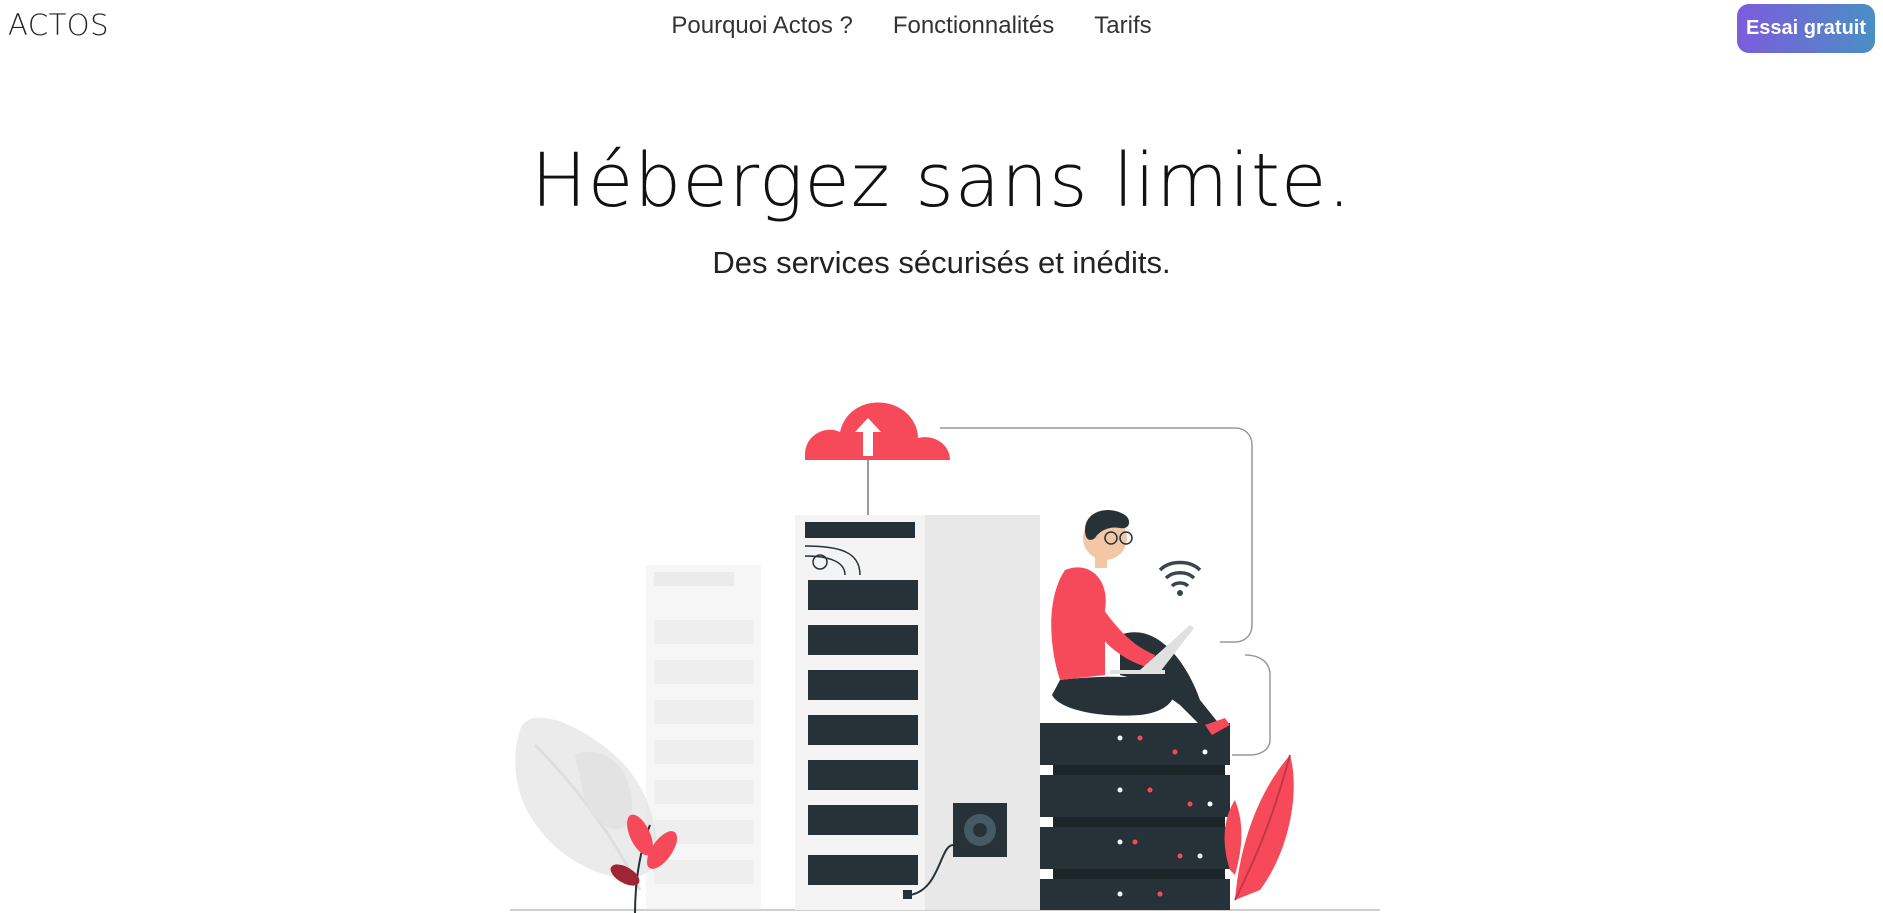 The height and width of the screenshot is (913, 1883). I want to click on person-with-laptop, so click(1140, 622).